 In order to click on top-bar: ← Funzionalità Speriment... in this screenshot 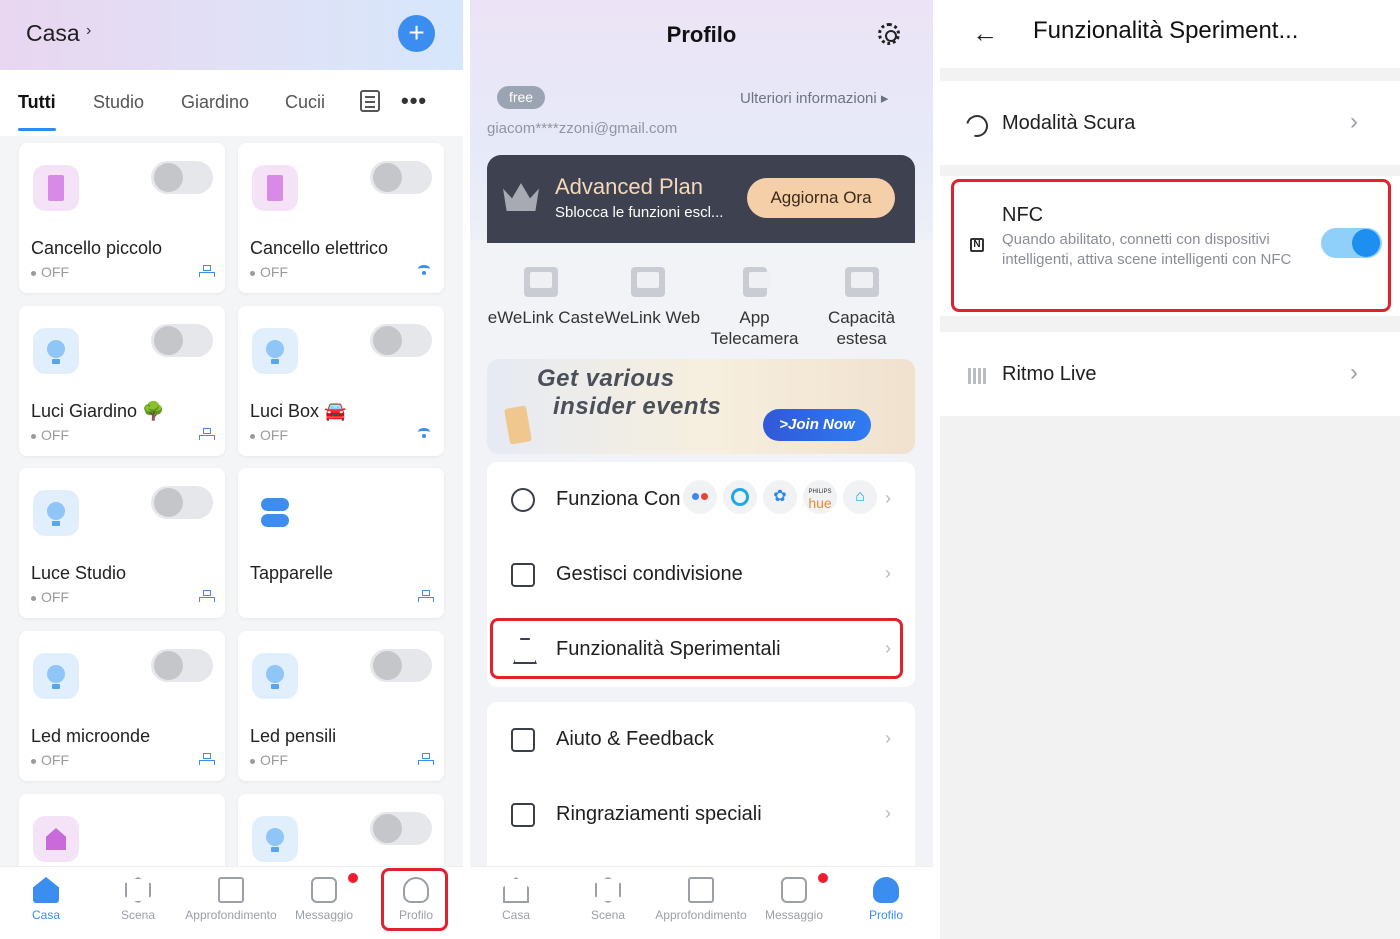, I will do `click(1170, 34)`.